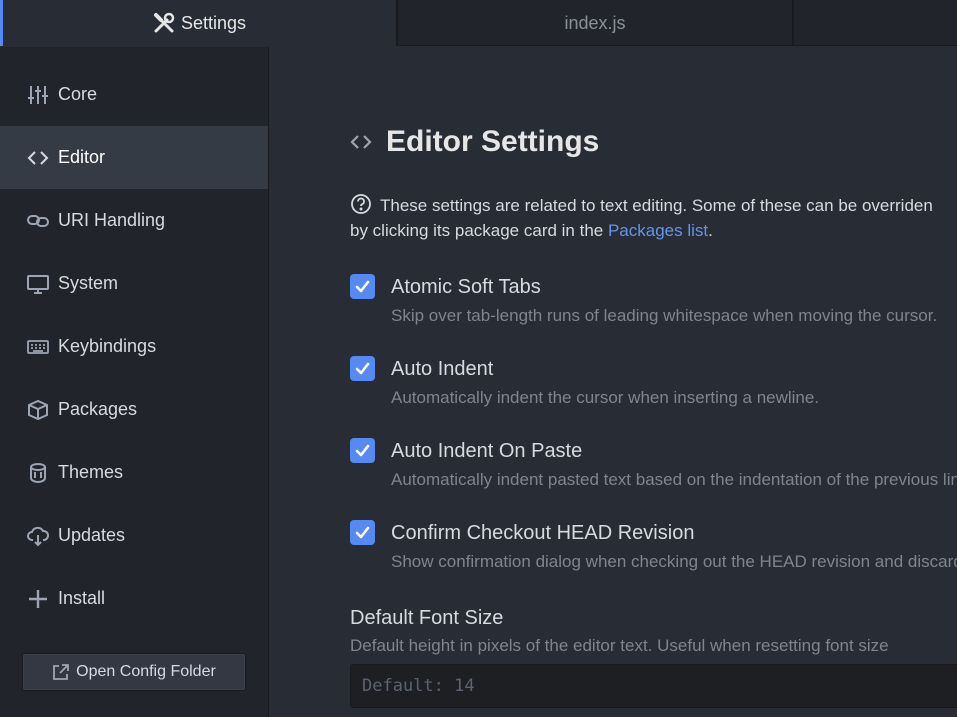  I want to click on sidebar-item-label: Install, so click(82, 598).